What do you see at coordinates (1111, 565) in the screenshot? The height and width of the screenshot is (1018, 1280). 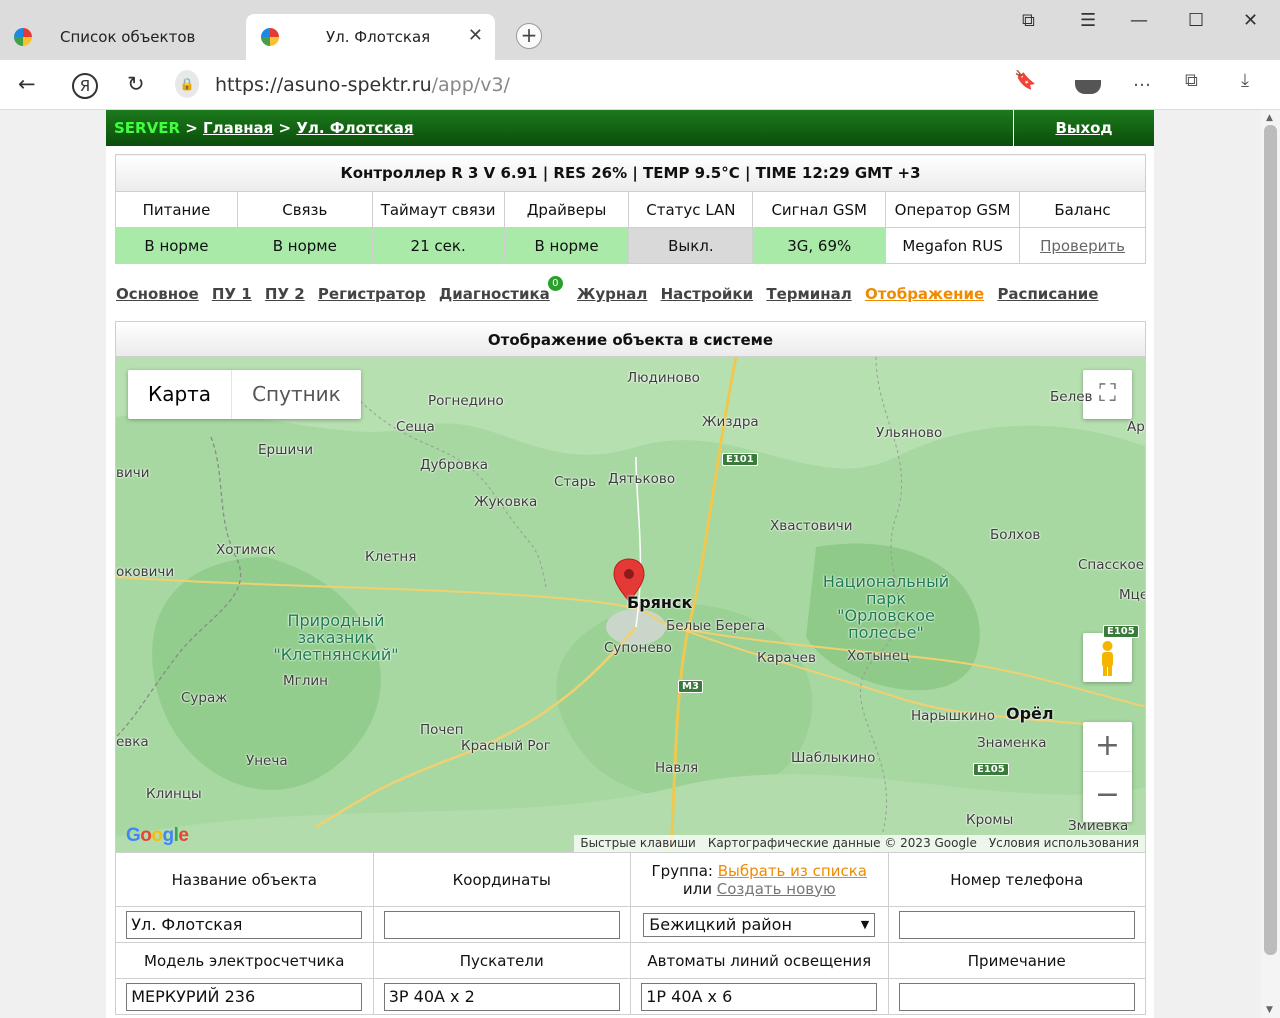 I see `map-place-label: Спасское` at bounding box center [1111, 565].